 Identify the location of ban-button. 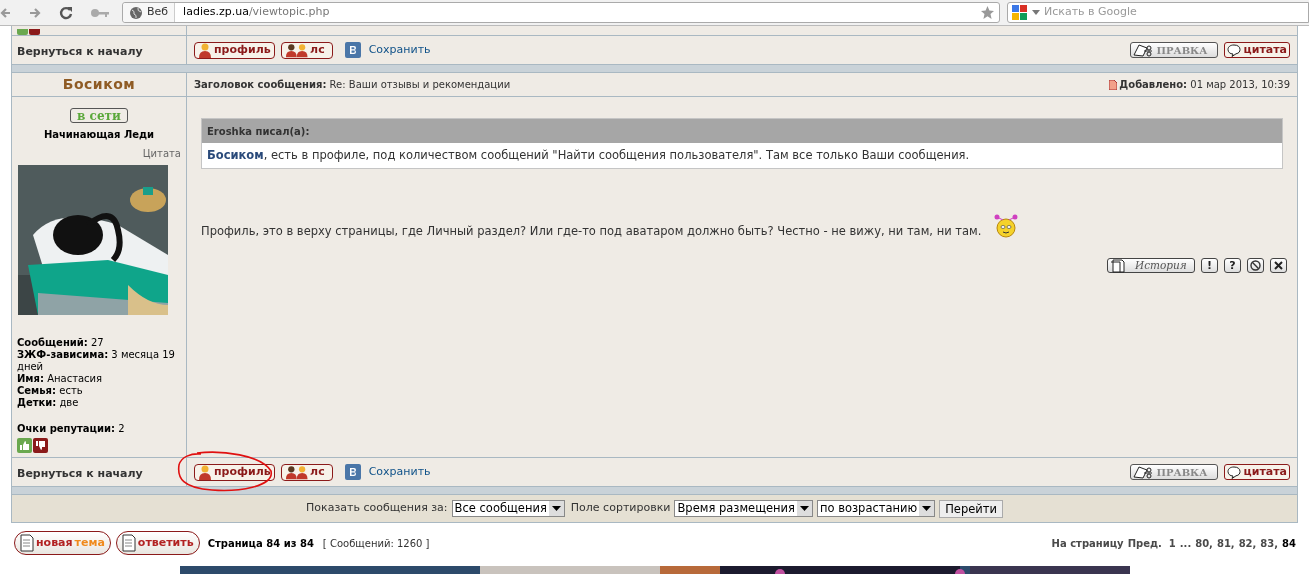
(1255, 266).